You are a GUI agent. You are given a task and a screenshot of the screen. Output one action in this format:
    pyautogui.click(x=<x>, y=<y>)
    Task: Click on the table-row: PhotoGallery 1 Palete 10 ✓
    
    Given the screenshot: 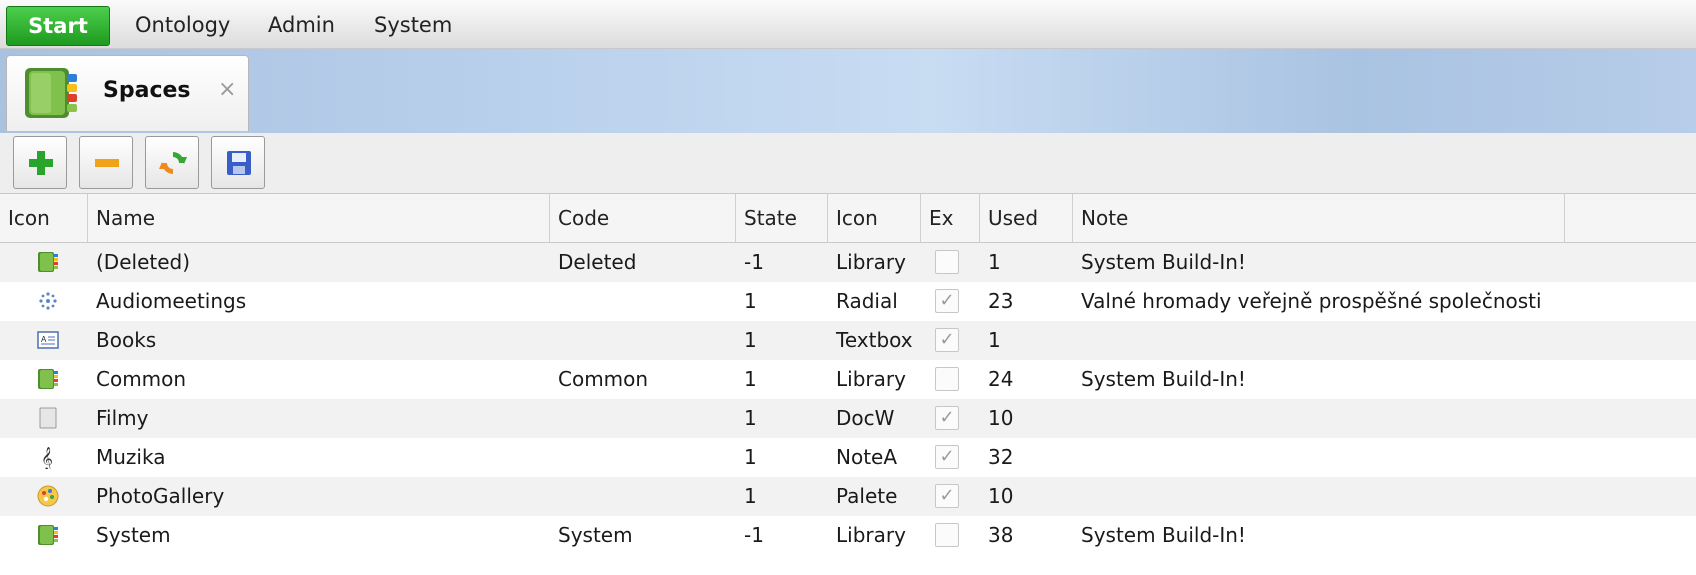 What is the action you would take?
    pyautogui.click(x=848, y=496)
    